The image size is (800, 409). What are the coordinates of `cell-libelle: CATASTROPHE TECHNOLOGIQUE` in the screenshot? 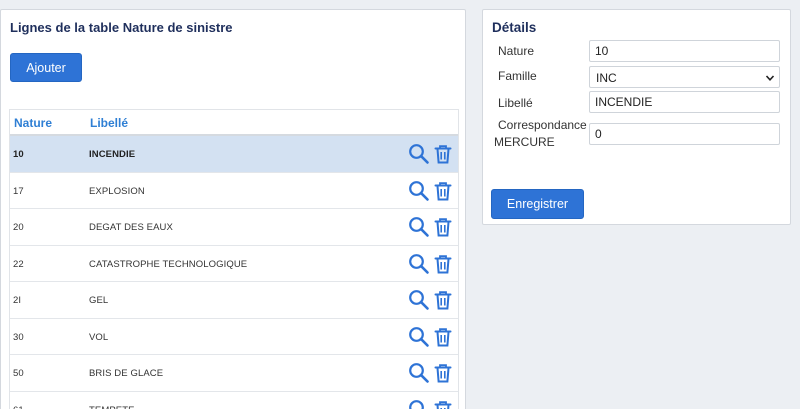 It's located at (168, 264).